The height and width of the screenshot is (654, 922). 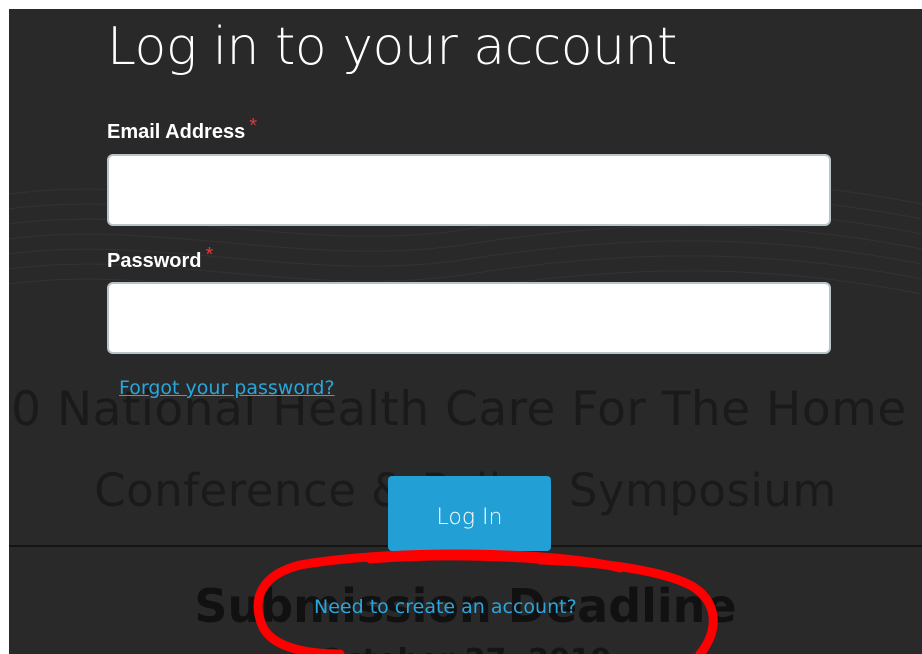 I want to click on password-label: Password *, so click(x=160, y=258).